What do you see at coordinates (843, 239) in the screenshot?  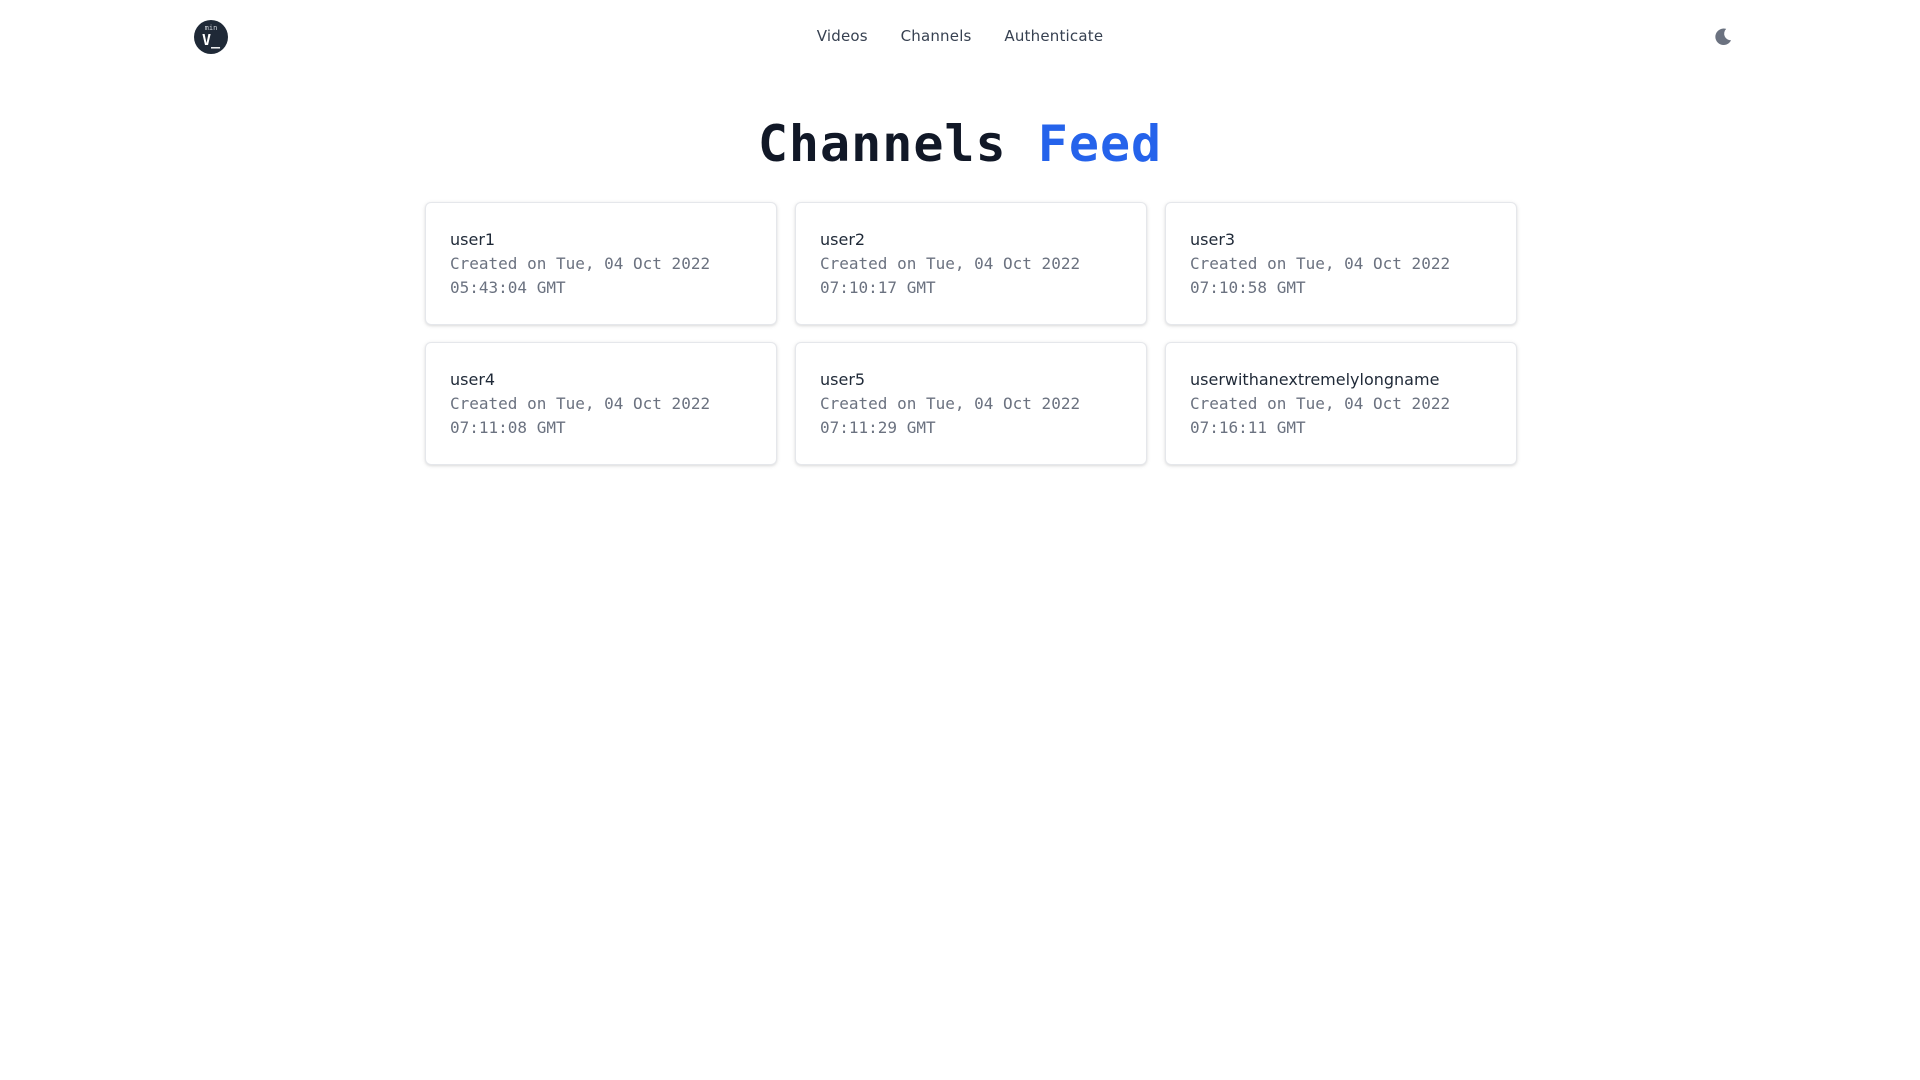 I see `channel-name: user2` at bounding box center [843, 239].